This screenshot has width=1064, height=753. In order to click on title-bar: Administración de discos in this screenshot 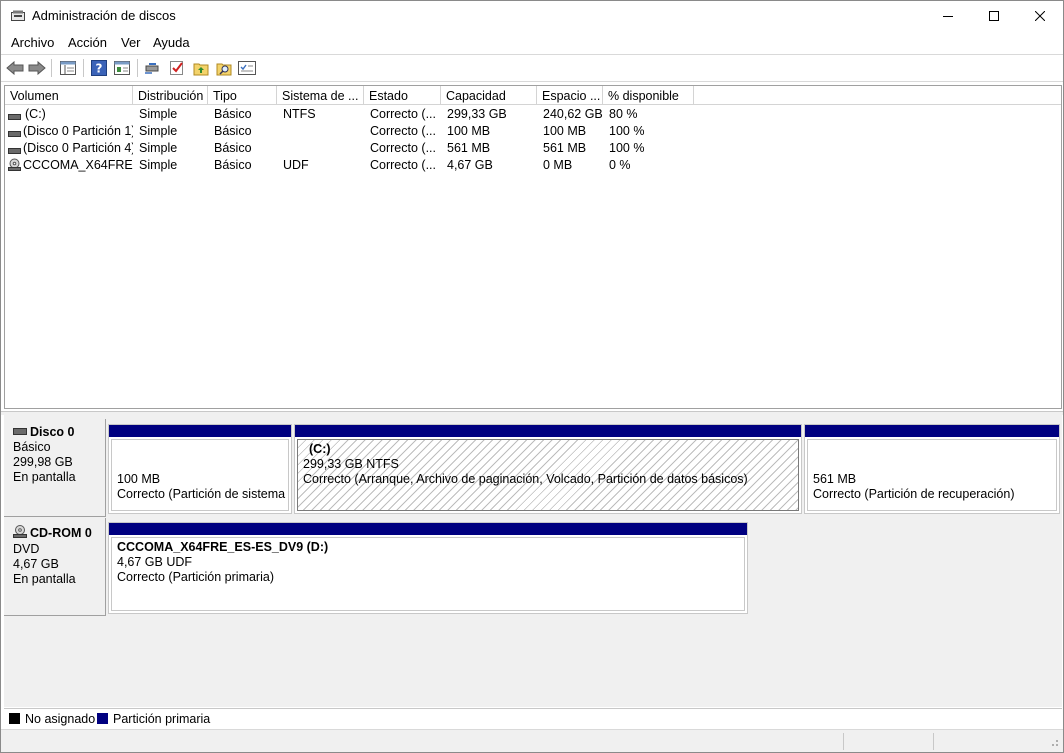, I will do `click(532, 16)`.